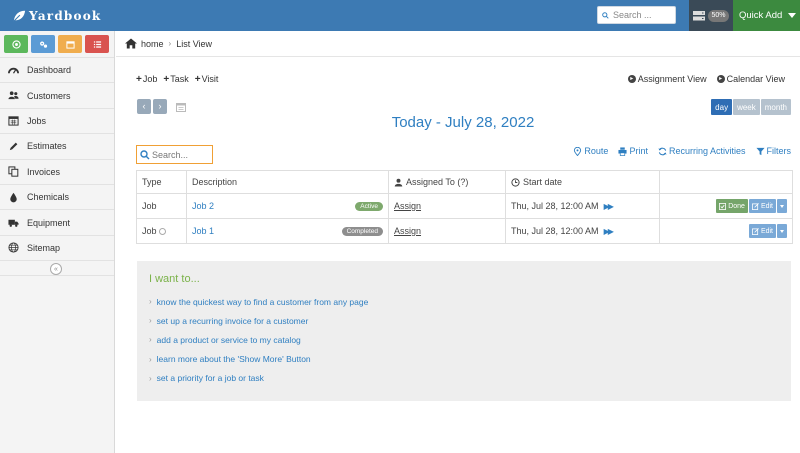 The height and width of the screenshot is (453, 800). I want to click on column-header-assigned: Assigned To (?), so click(447, 182).